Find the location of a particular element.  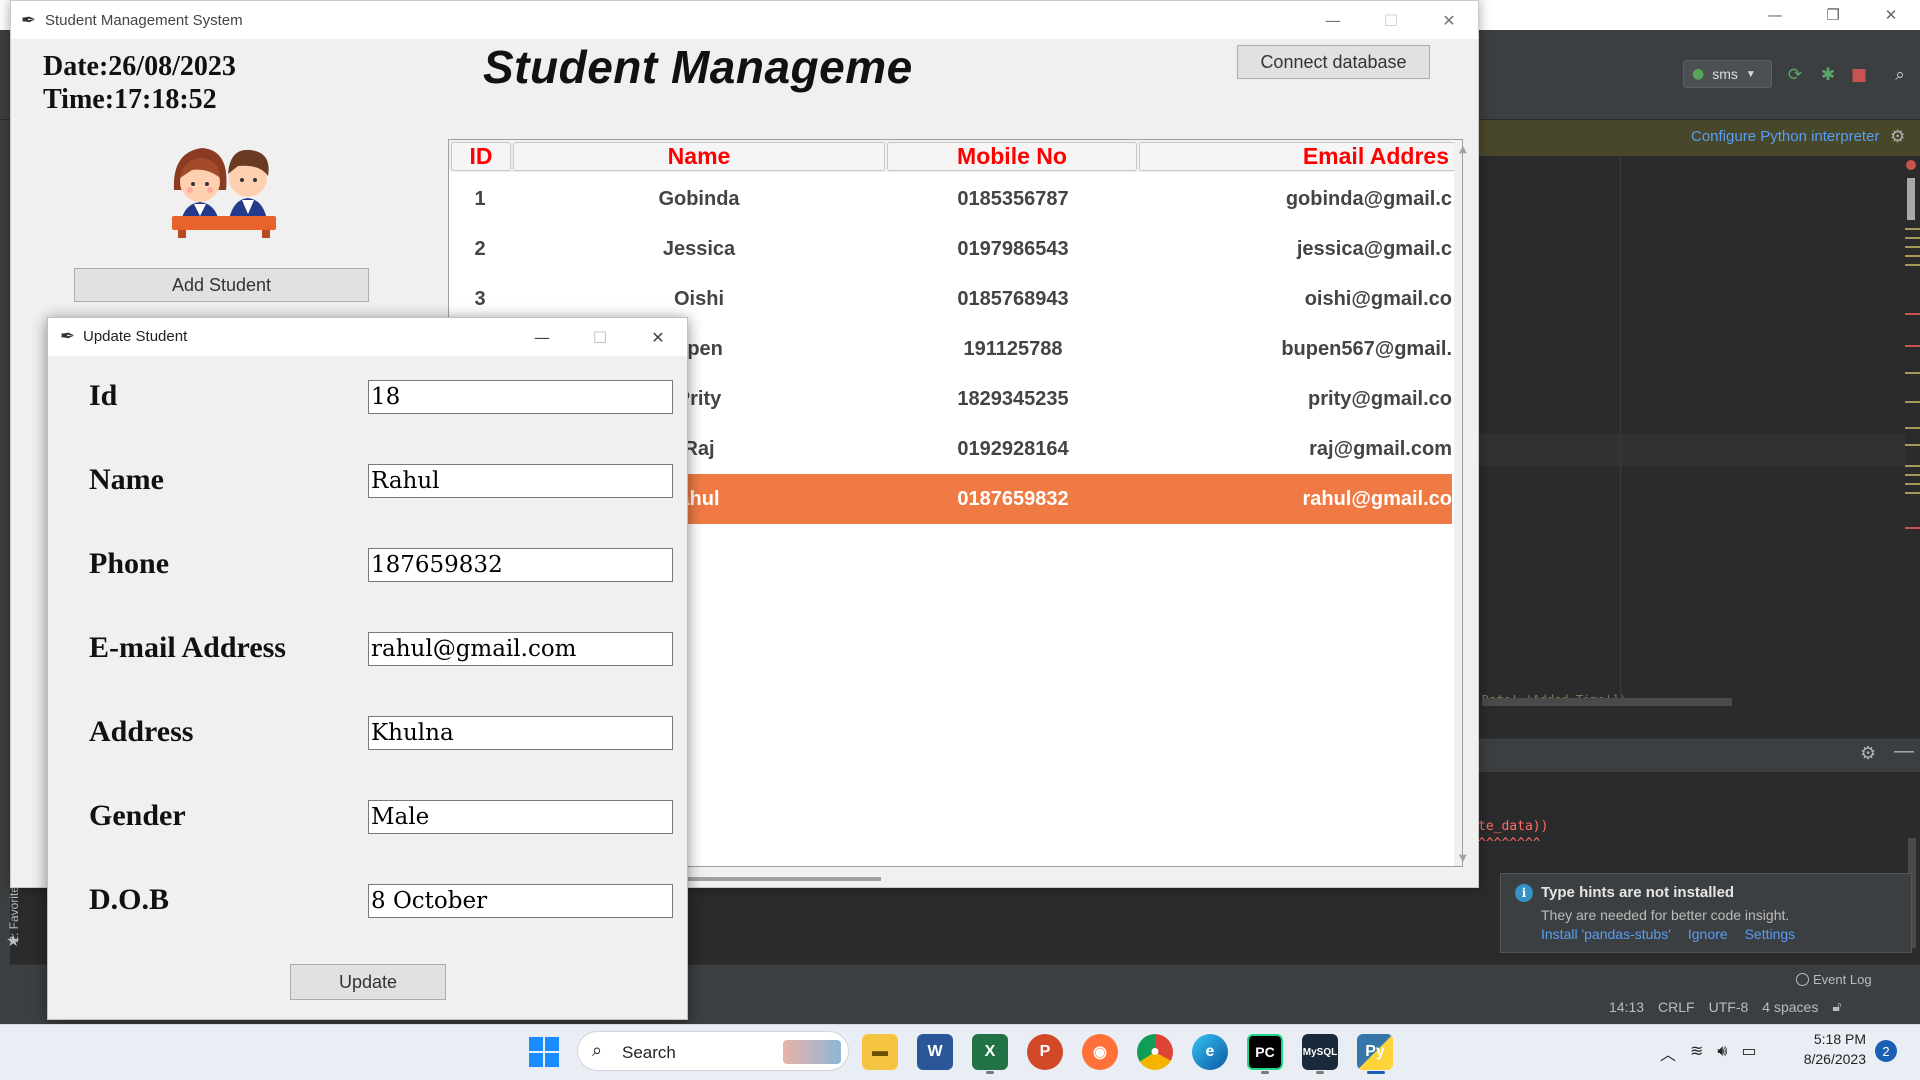

name-field is located at coordinates (520, 481).